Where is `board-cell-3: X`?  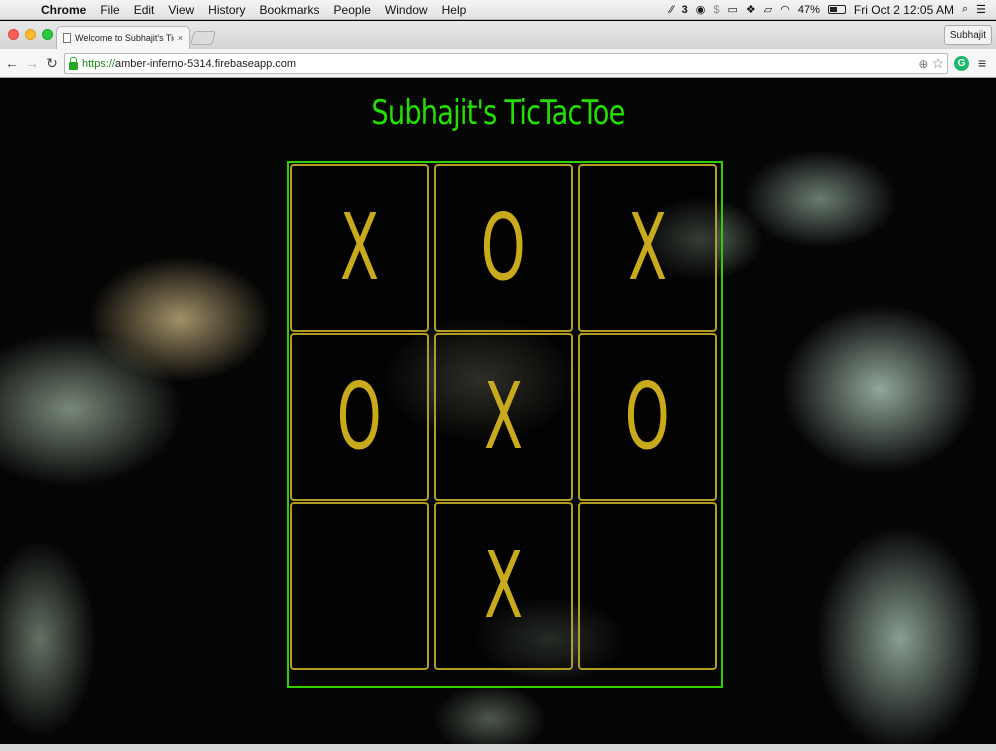 board-cell-3: X is located at coordinates (647, 248).